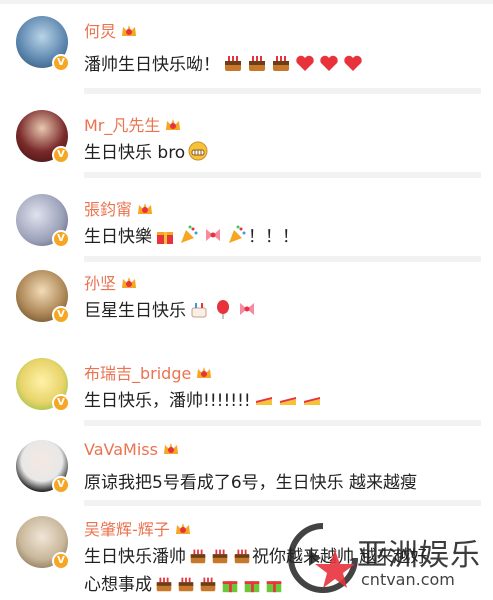 The image size is (493, 600). What do you see at coordinates (246, 138) in the screenshot?
I see `comment-item: V Mr_凡先生 生日快乐 bro` at bounding box center [246, 138].